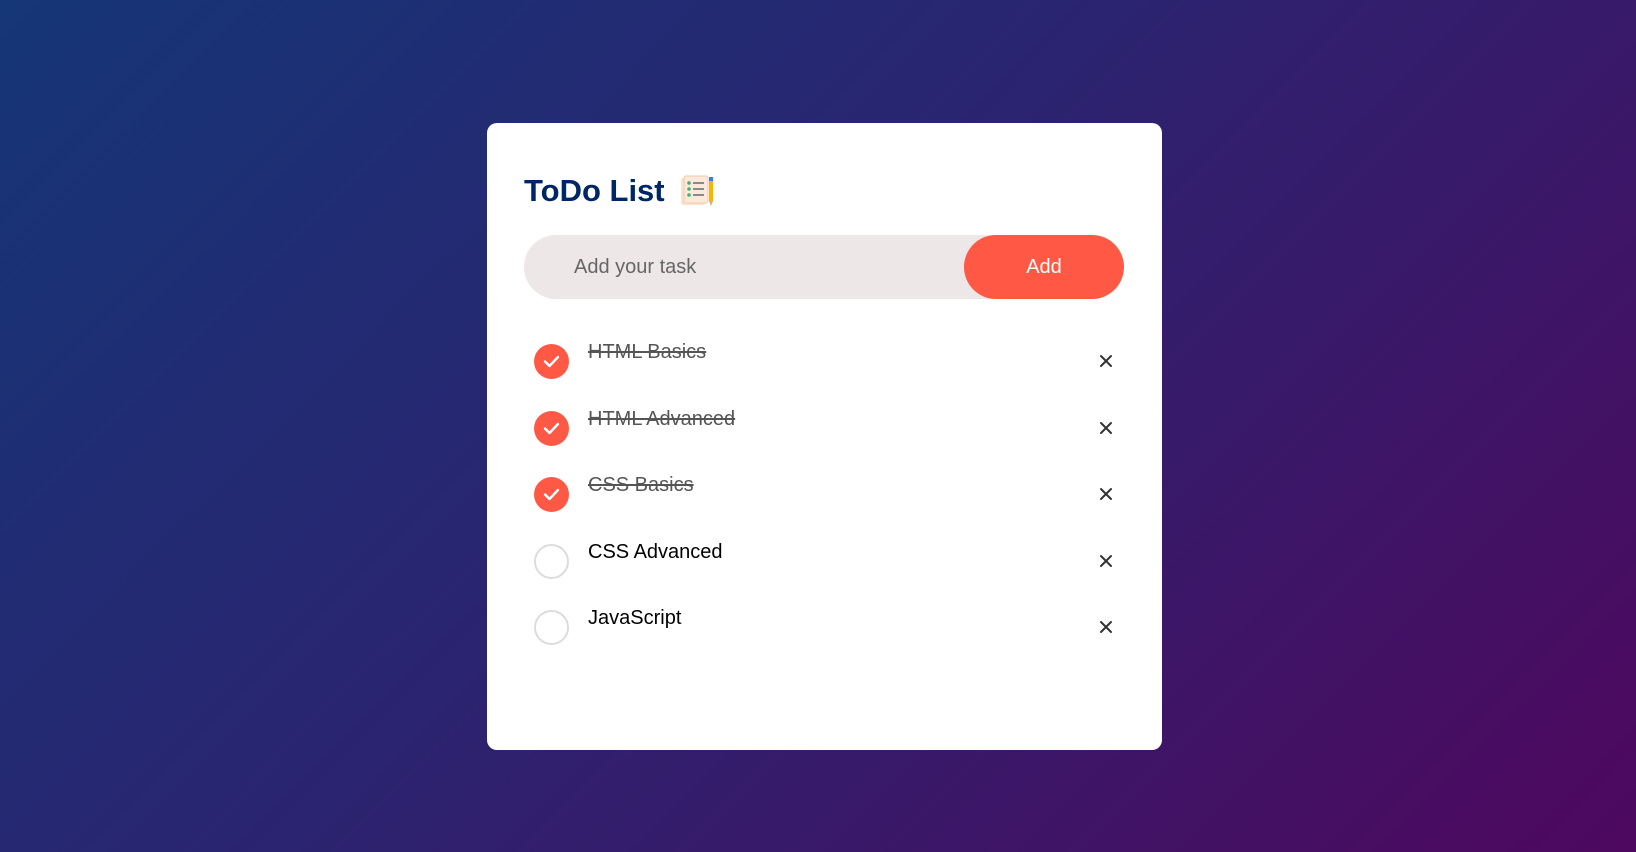  What do you see at coordinates (824, 627) in the screenshot?
I see `task-item: JavaScript` at bounding box center [824, 627].